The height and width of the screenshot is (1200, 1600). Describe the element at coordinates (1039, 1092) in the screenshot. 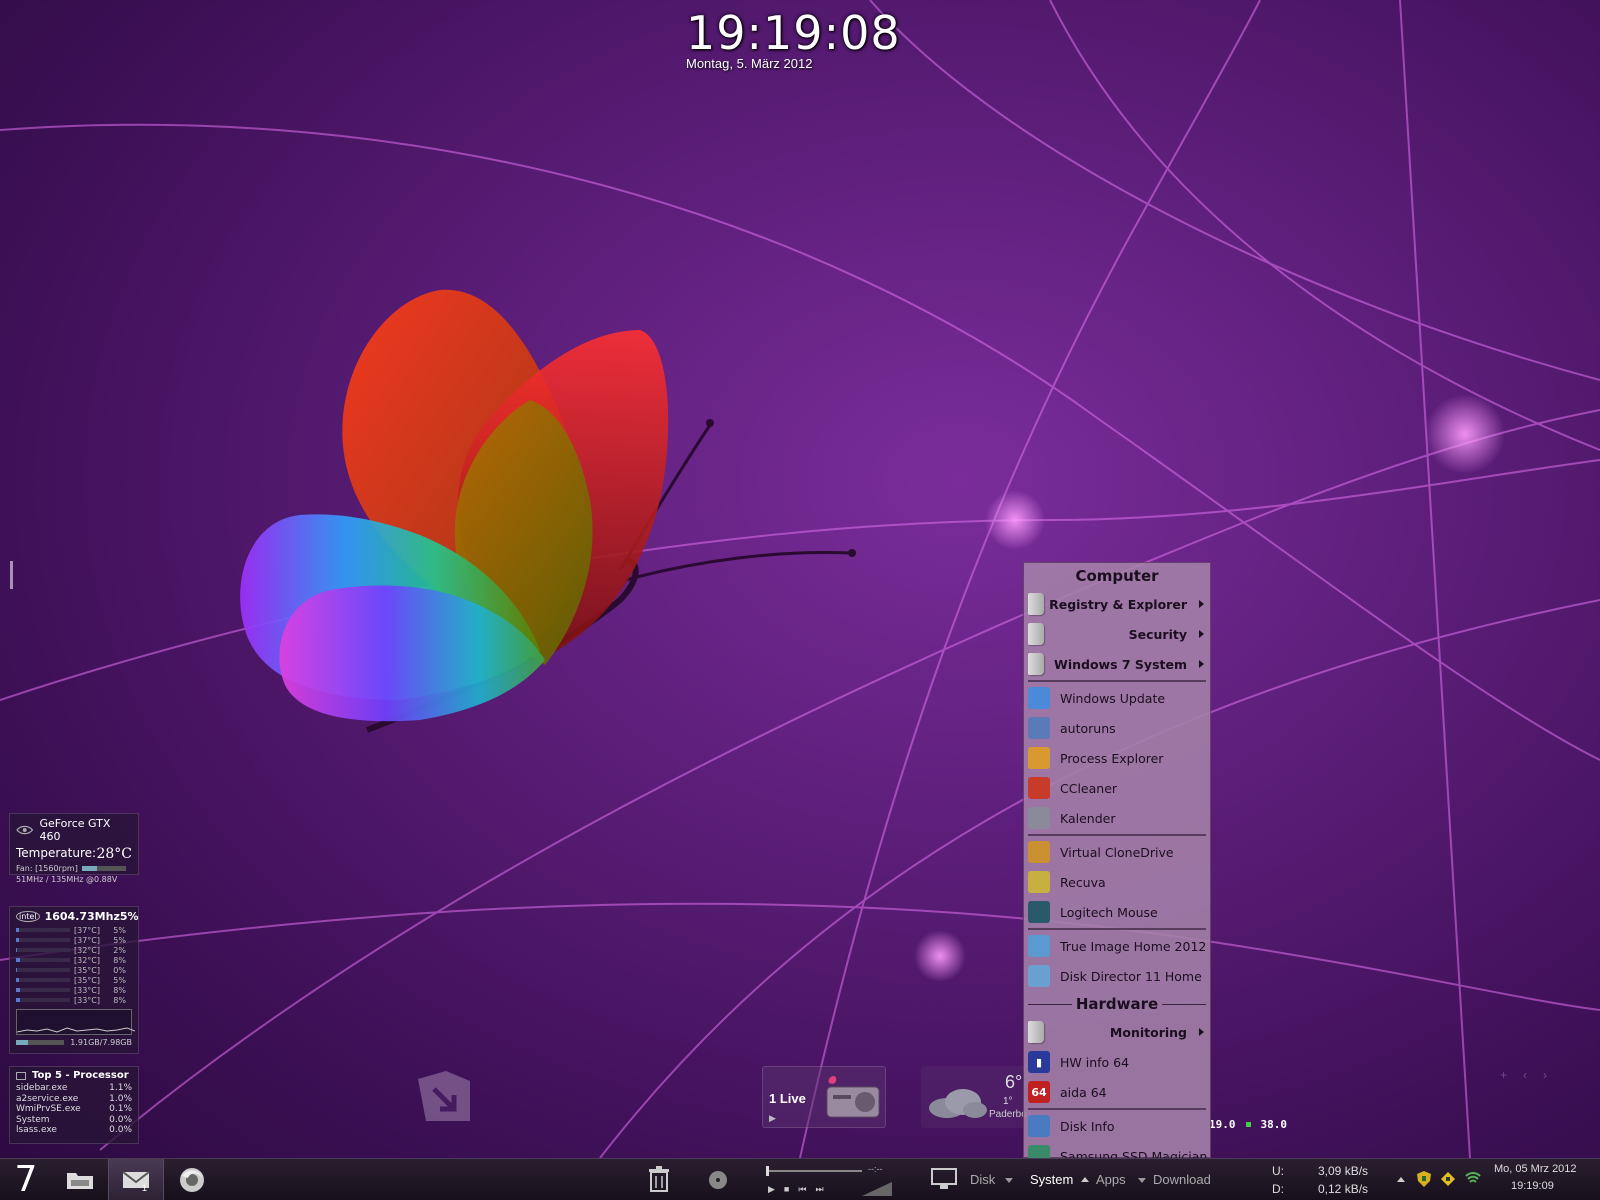

I see `aida-icon: 64` at that location.